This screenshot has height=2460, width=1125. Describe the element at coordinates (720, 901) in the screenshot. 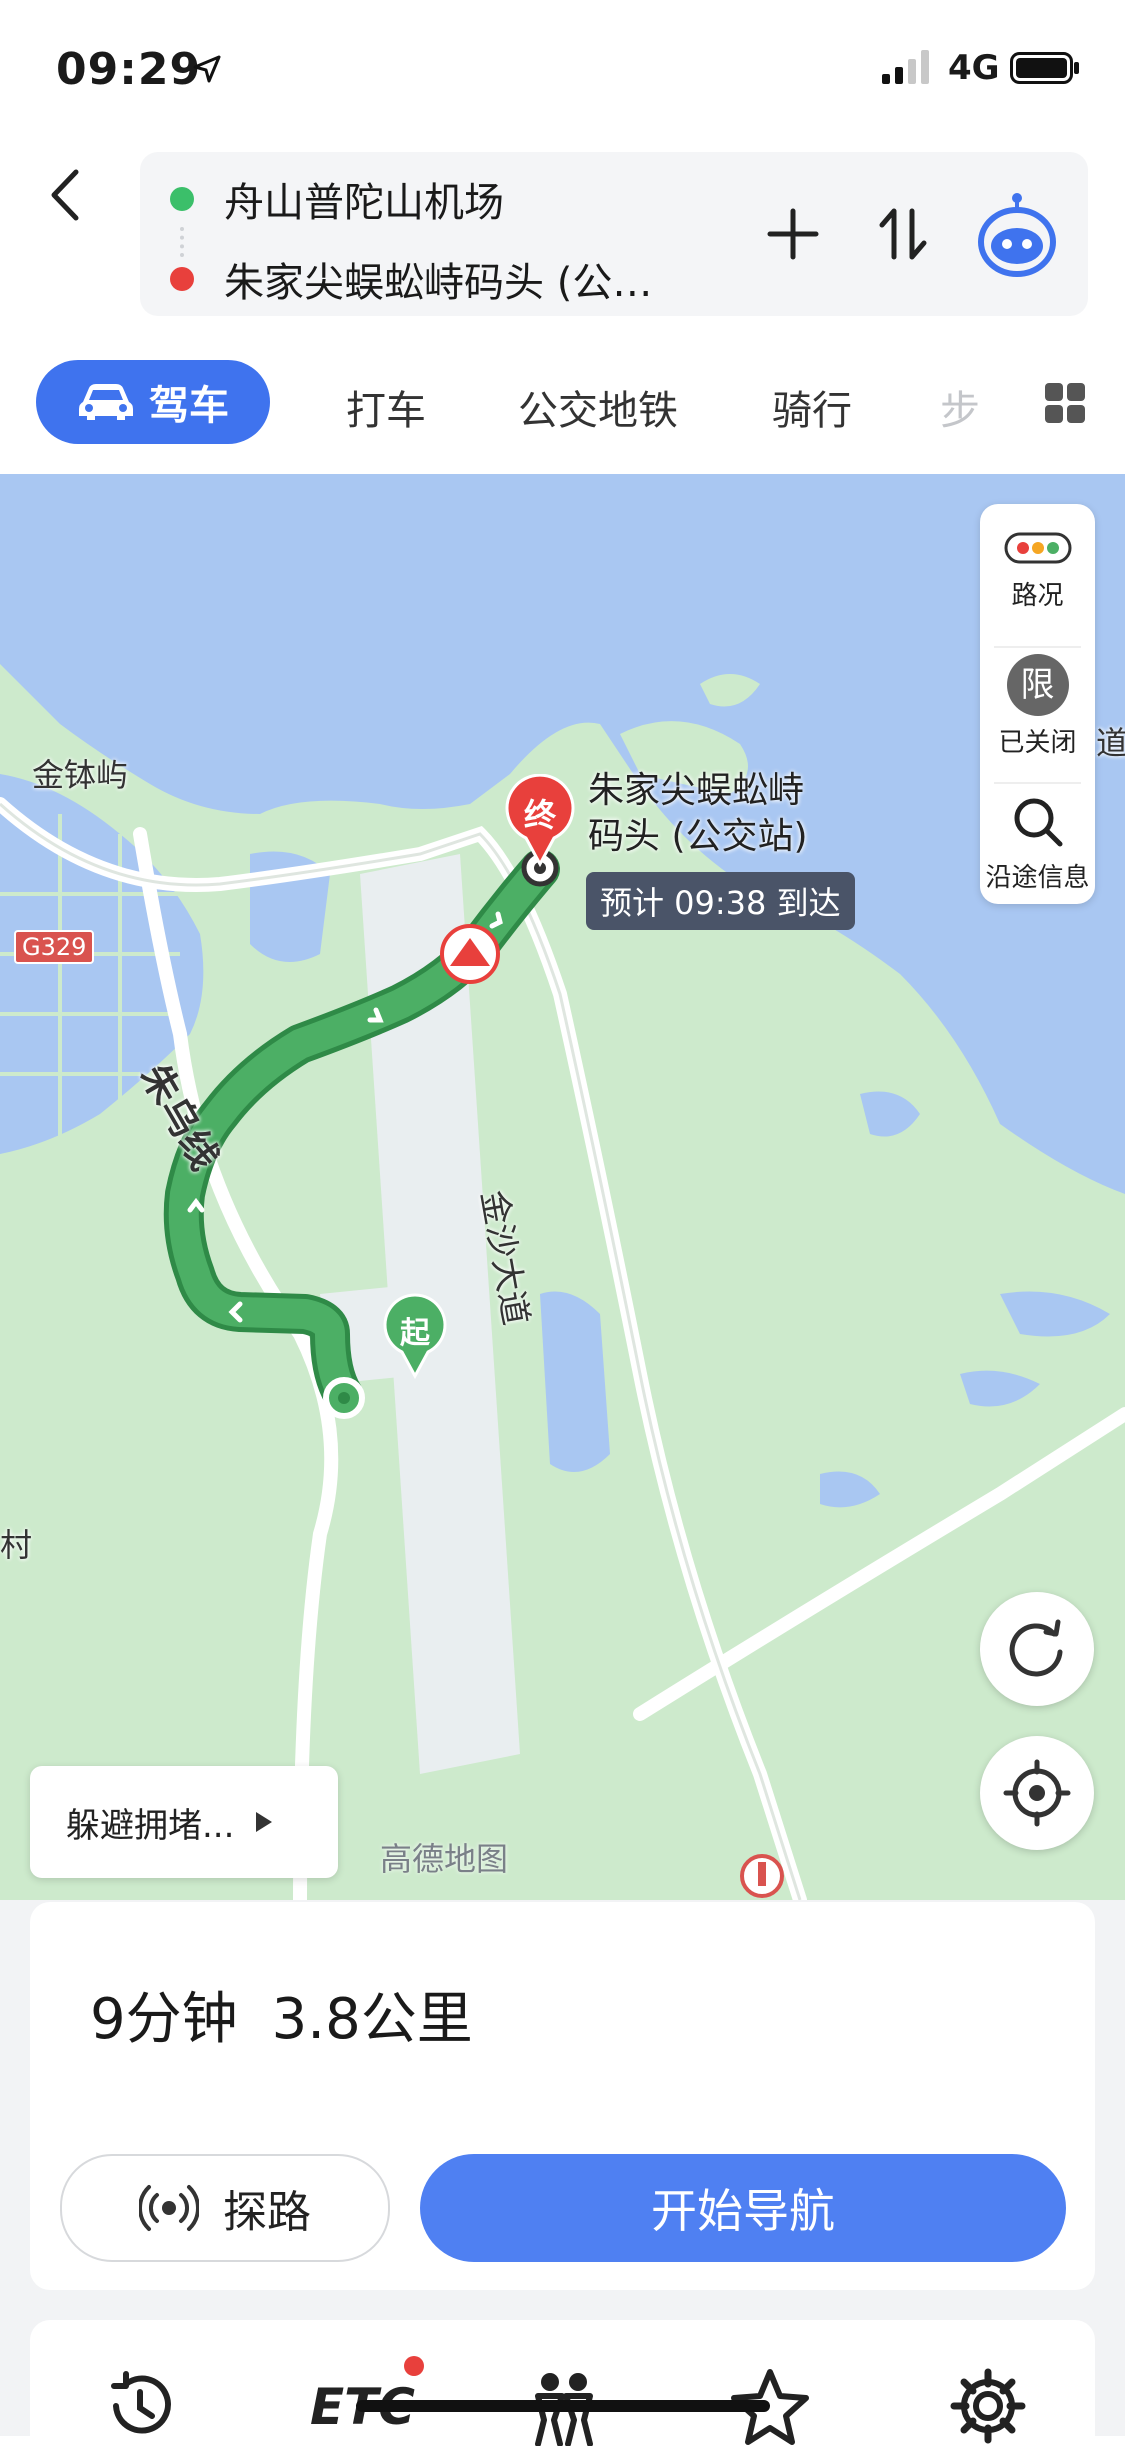

I see `eta-badge: 预计 09:38 到达` at that location.